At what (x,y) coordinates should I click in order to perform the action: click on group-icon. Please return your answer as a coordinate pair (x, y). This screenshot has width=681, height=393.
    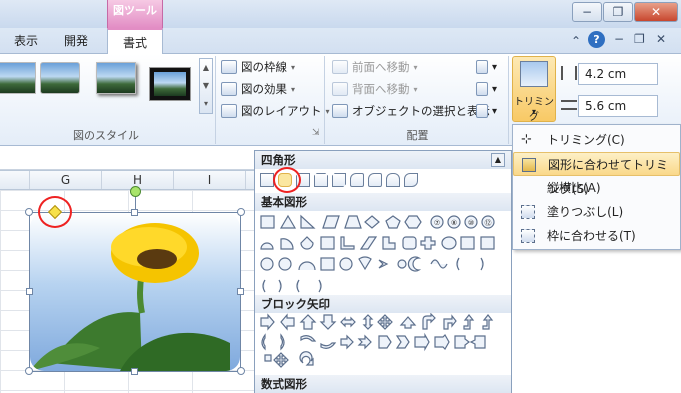
    Looking at the image, I should click on (482, 89).